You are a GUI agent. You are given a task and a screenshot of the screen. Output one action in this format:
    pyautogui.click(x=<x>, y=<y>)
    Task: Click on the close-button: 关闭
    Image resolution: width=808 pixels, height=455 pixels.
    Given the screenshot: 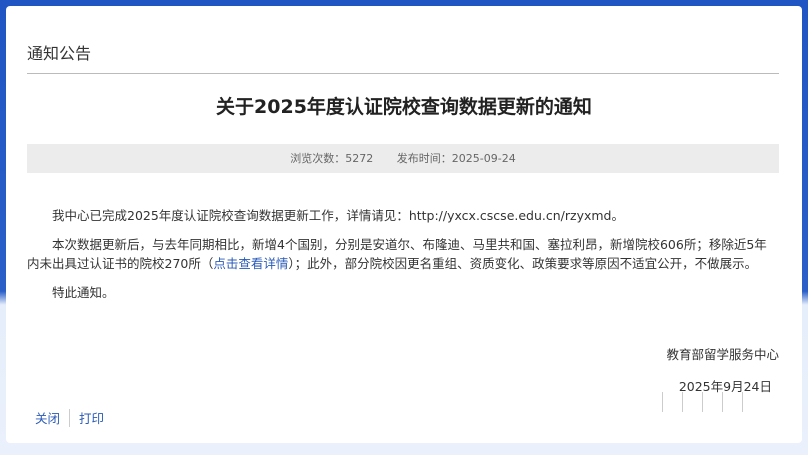 What is the action you would take?
    pyautogui.click(x=47, y=417)
    